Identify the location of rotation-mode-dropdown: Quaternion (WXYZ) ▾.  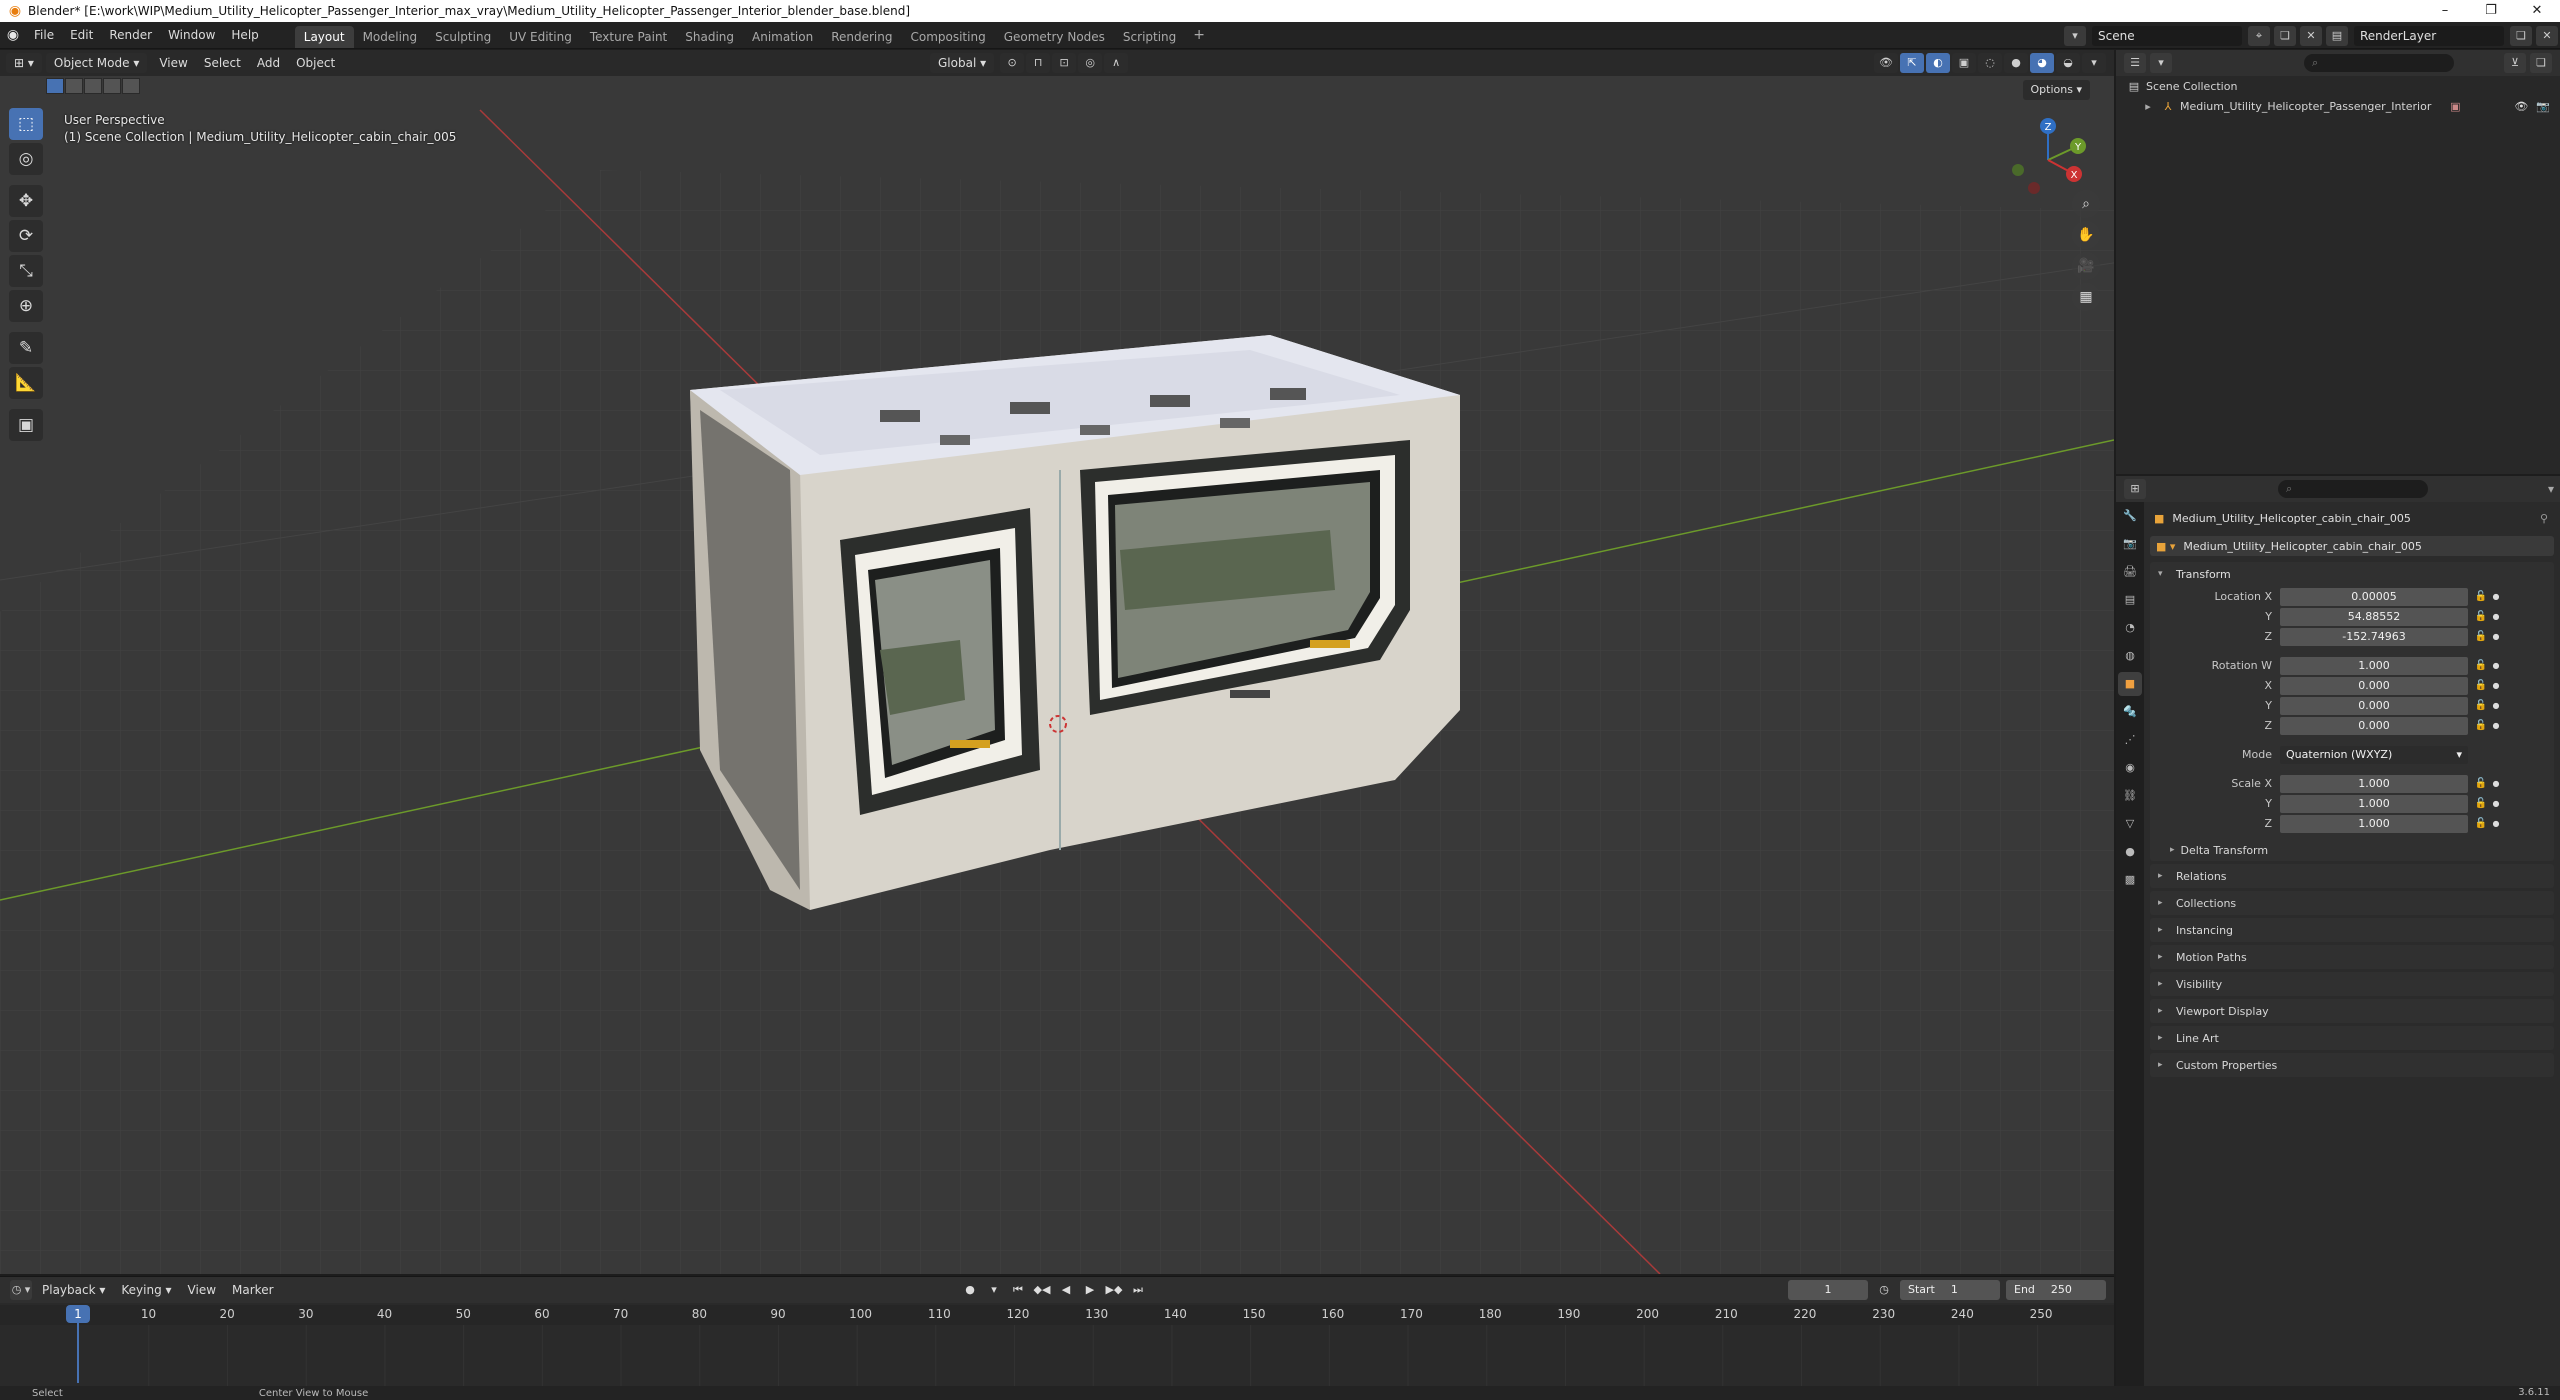
(2374, 754).